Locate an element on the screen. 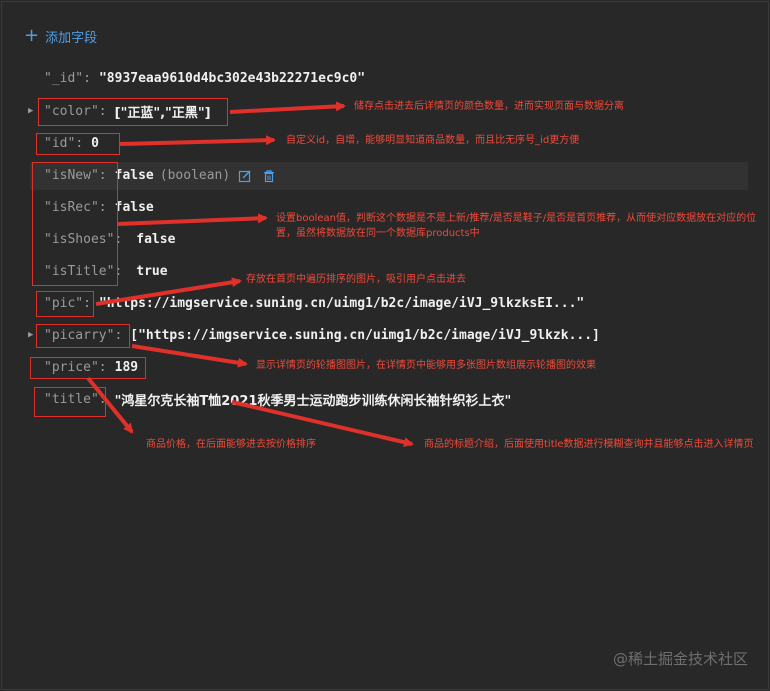 This screenshot has height=691, width=770. arrow-pic is located at coordinates (168, 291).